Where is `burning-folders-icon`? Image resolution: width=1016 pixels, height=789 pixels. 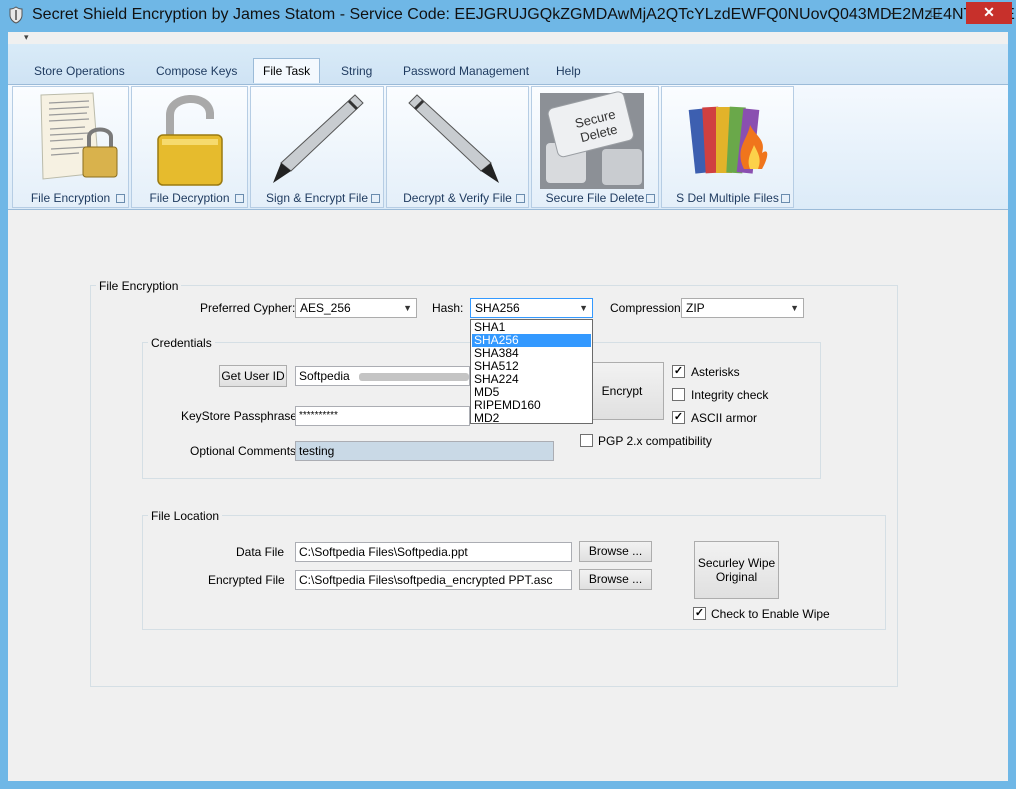 burning-folders-icon is located at coordinates (728, 140).